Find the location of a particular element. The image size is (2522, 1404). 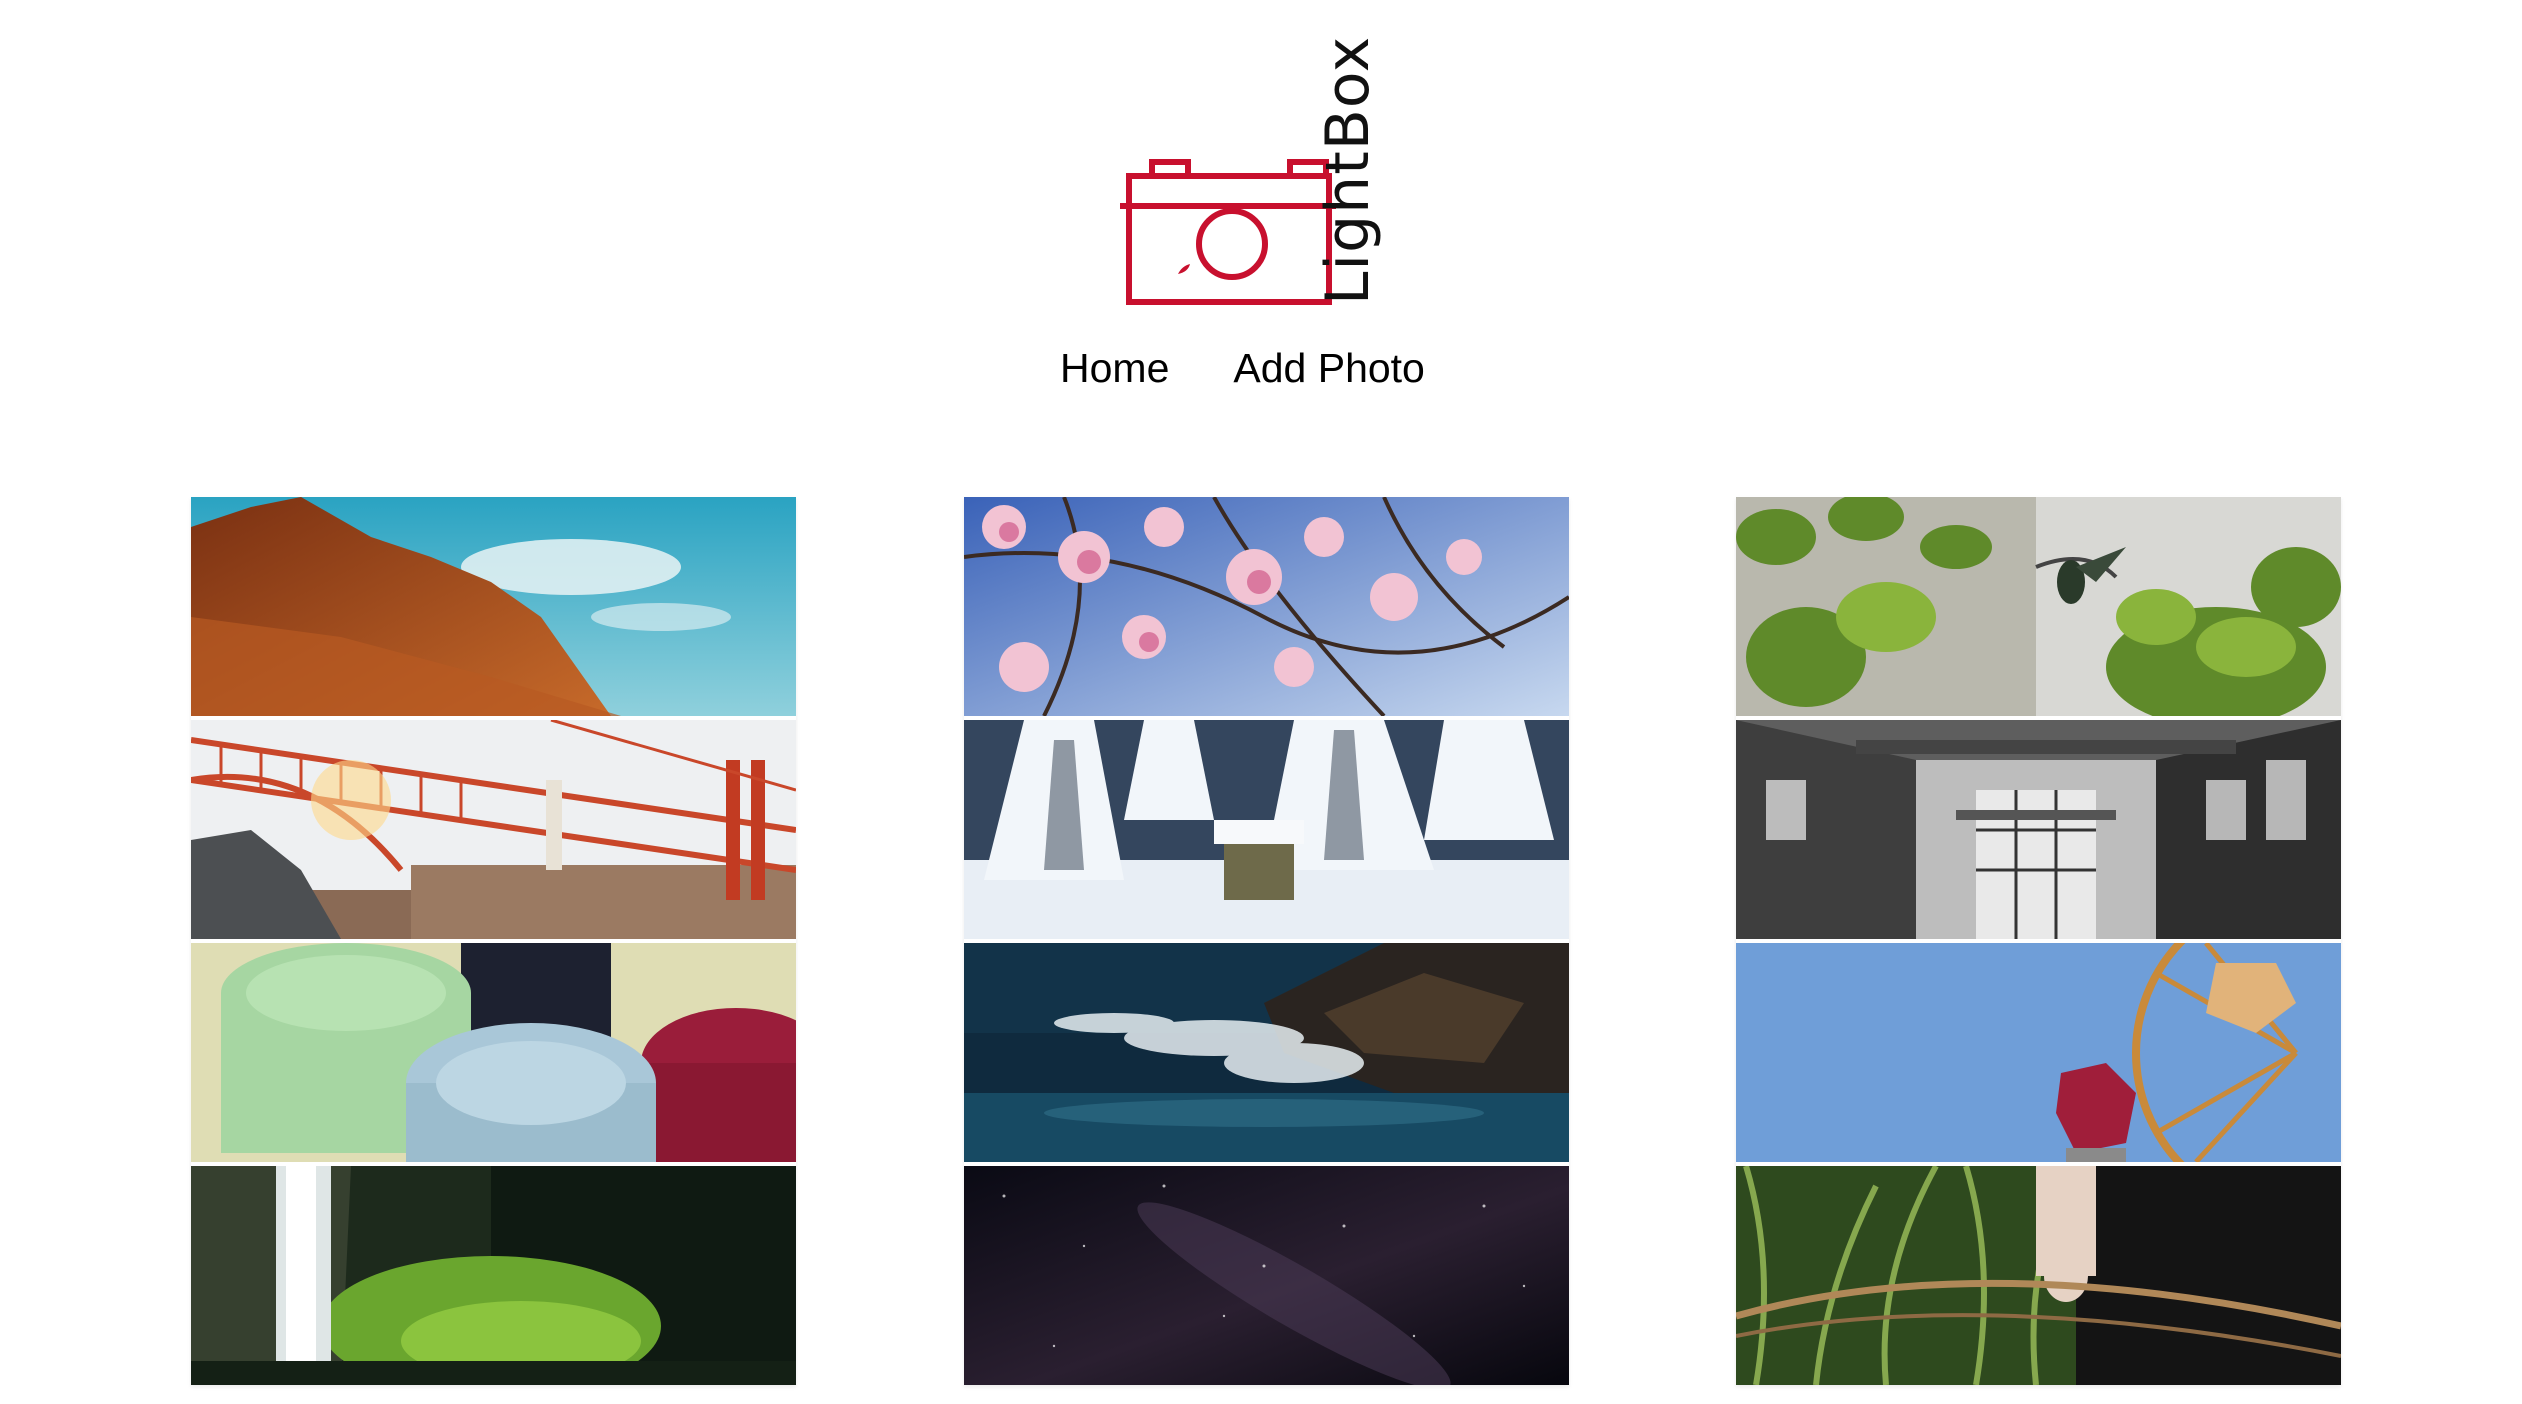

abandoned-factory-photo is located at coordinates (2038, 829).